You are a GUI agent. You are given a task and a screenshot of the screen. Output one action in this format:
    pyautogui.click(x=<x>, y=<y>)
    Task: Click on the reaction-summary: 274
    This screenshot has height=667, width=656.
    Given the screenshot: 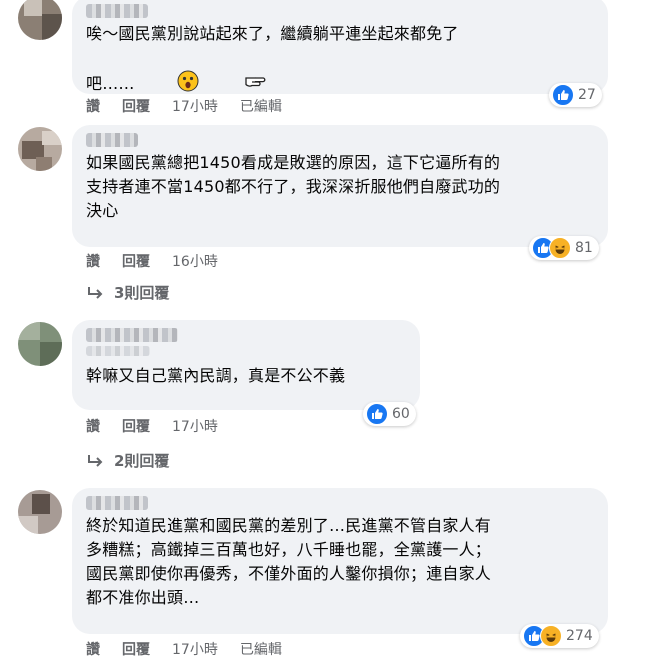 What is the action you would take?
    pyautogui.click(x=559, y=636)
    